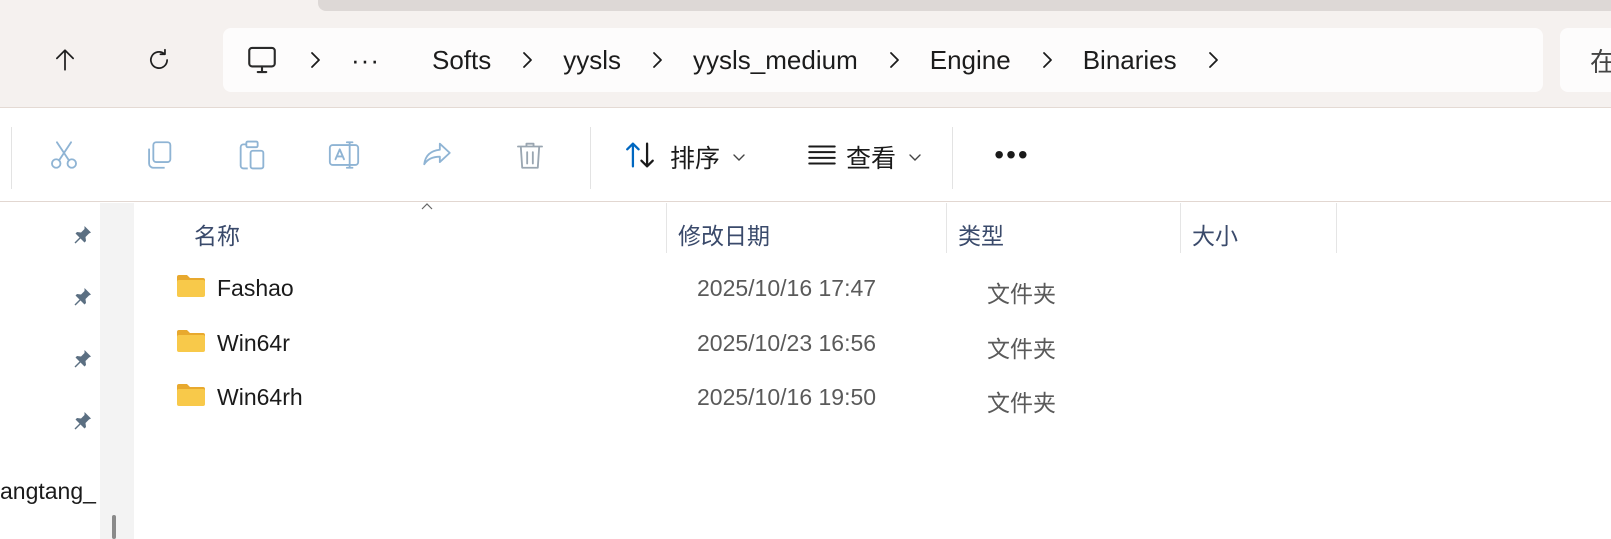  What do you see at coordinates (427, 206) in the screenshot?
I see `sort-ascending-icon` at bounding box center [427, 206].